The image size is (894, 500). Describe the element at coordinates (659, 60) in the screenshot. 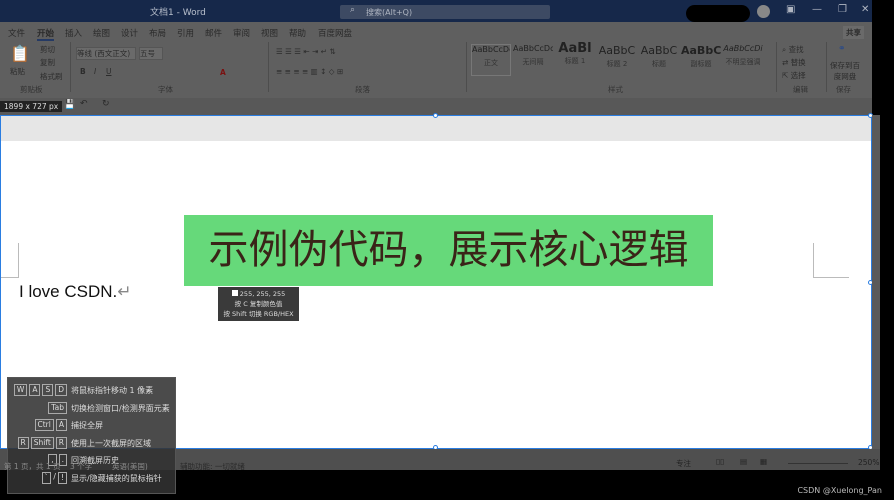

I see `style-title: AaBbC 标题` at that location.